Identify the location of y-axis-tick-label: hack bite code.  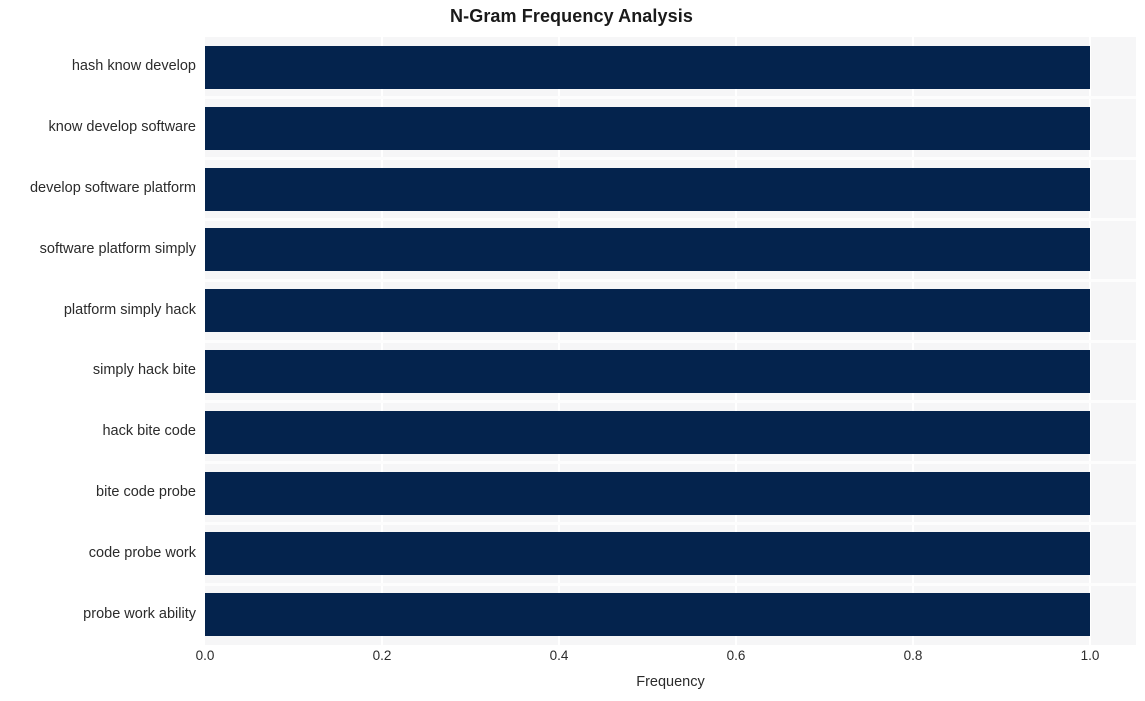
(149, 431).